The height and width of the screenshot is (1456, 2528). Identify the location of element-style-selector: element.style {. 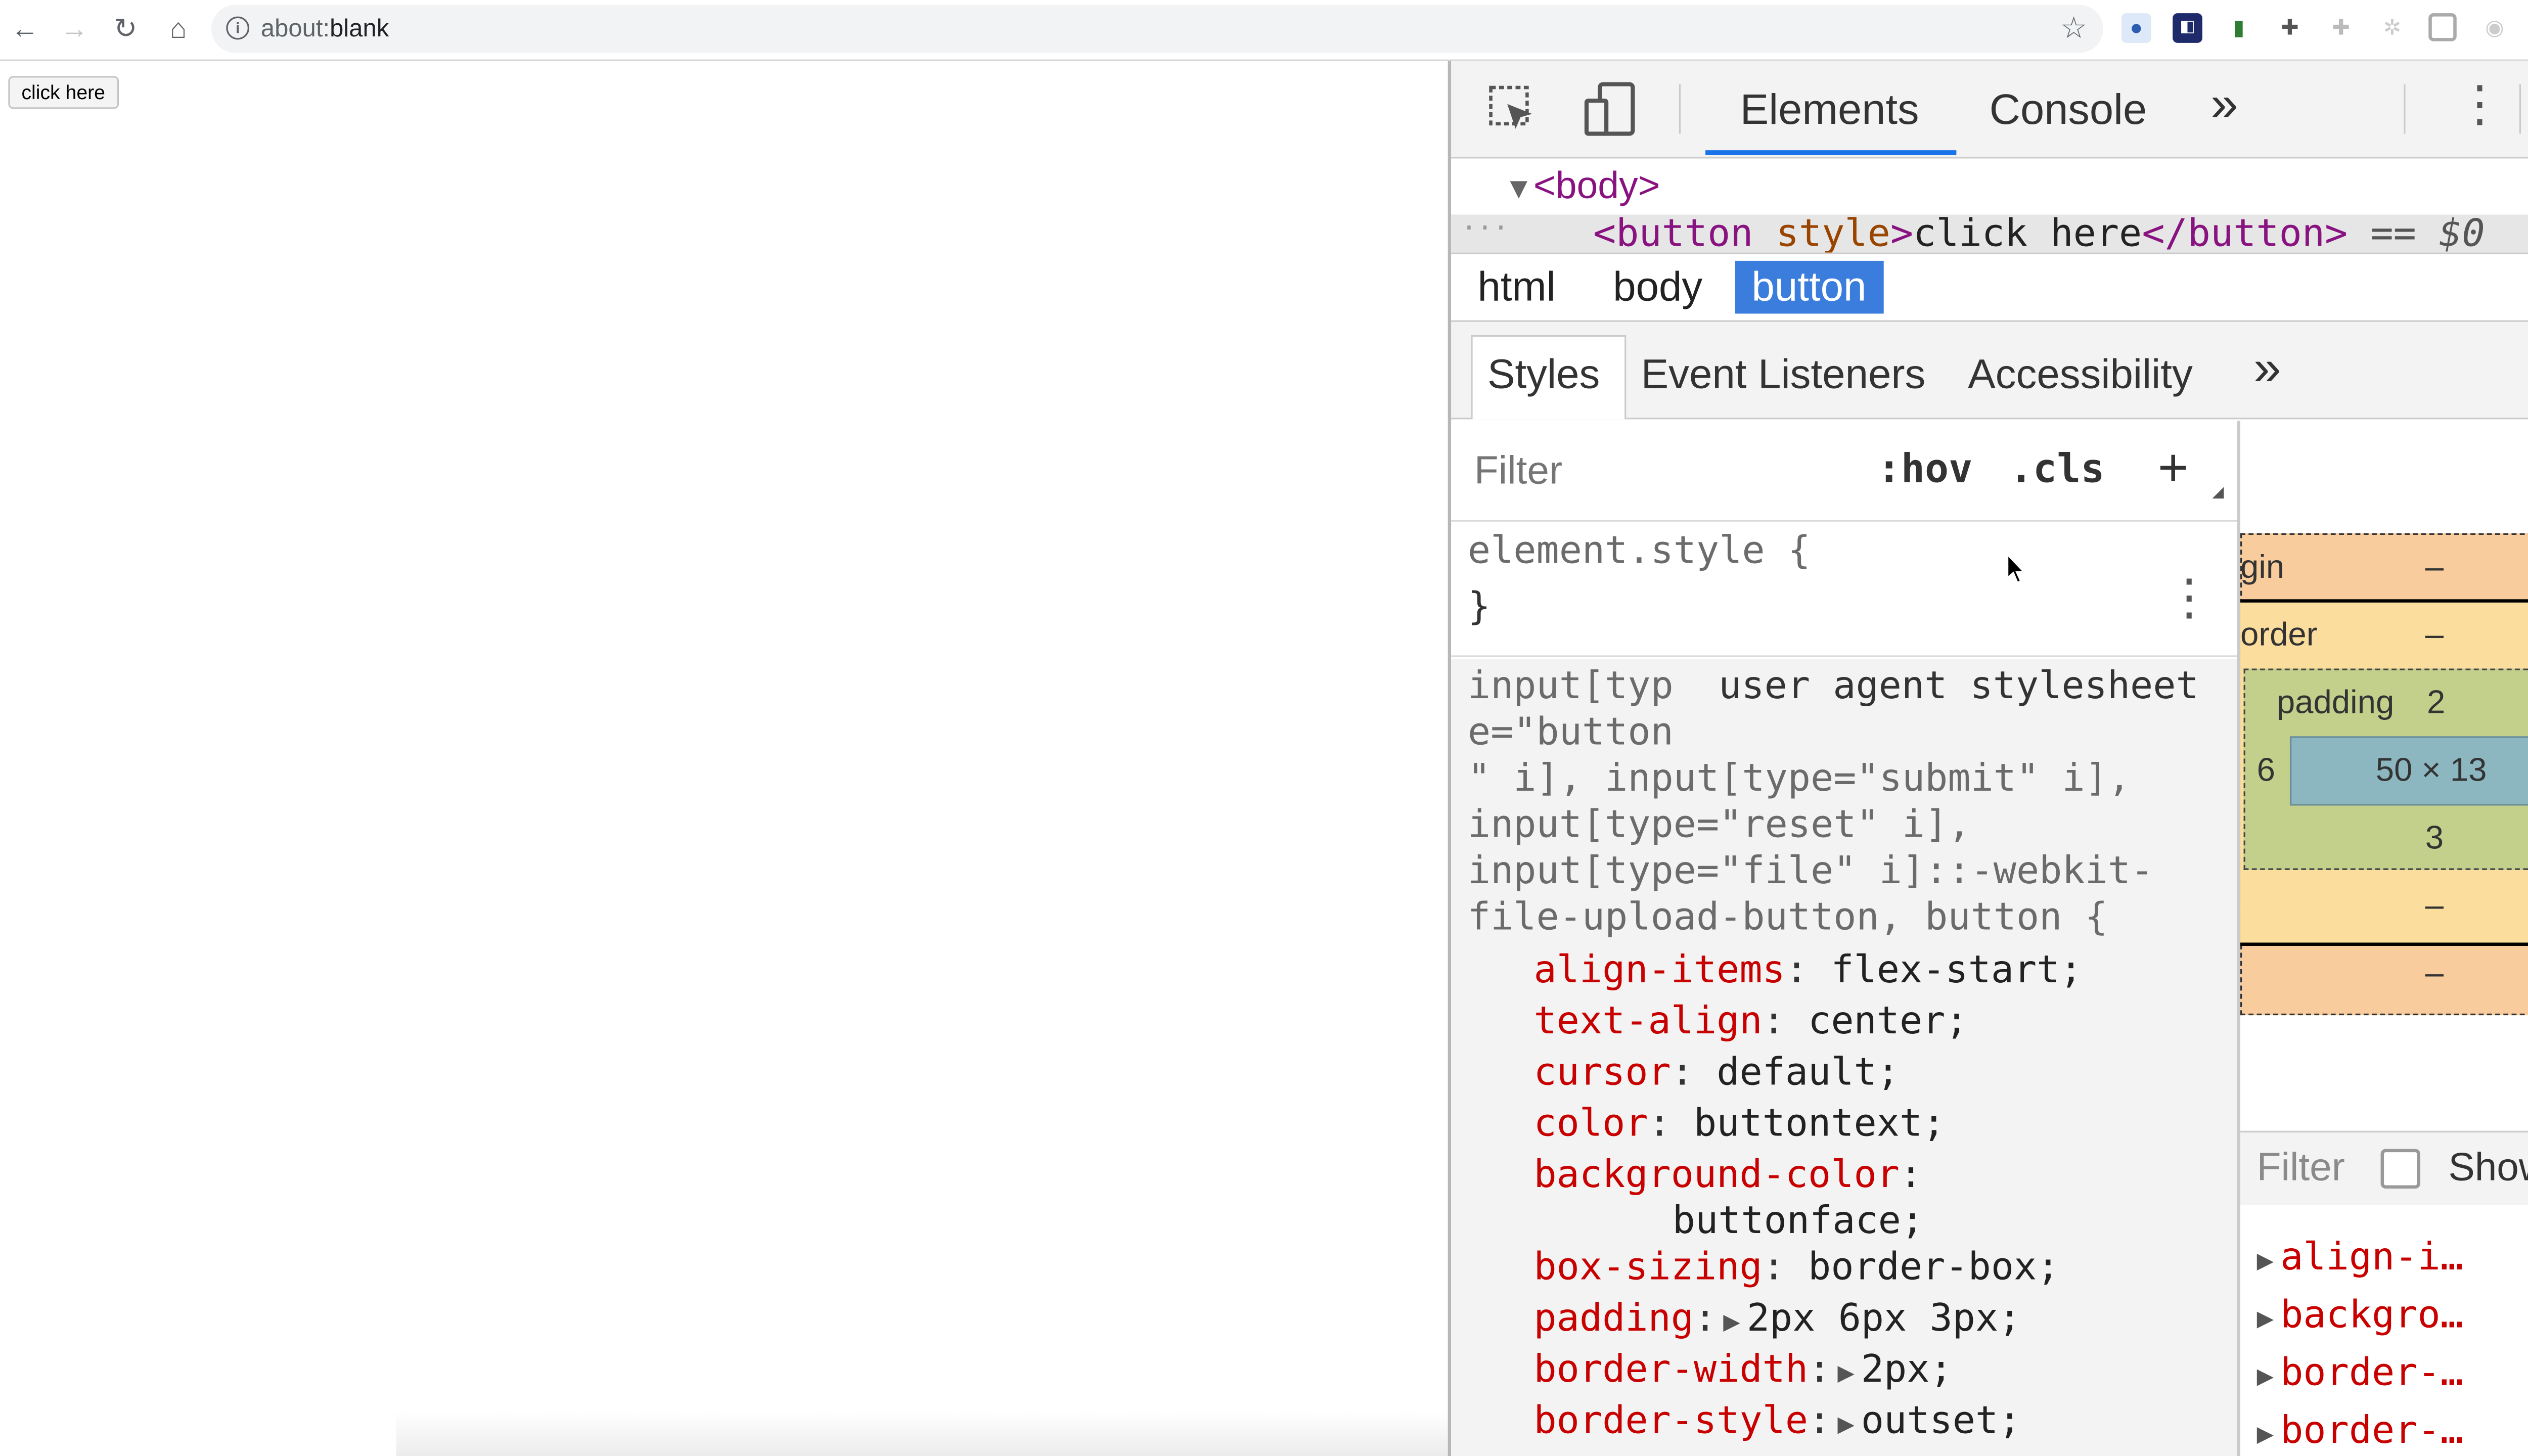
(1640, 551).